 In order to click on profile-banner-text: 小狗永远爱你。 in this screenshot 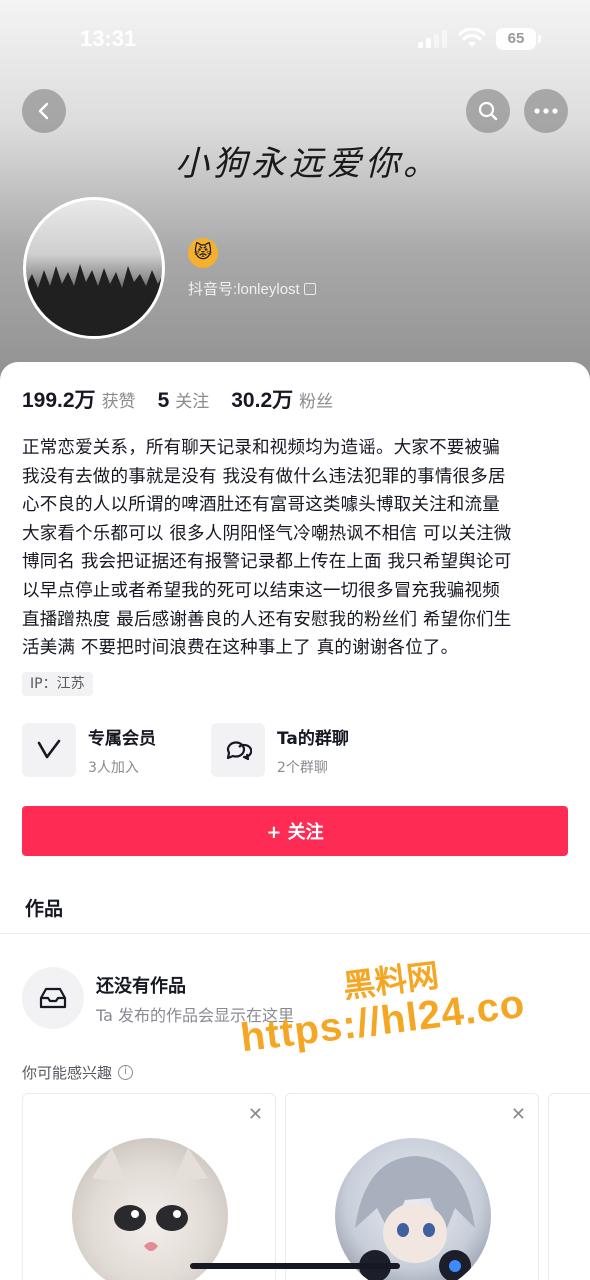, I will do `click(308, 164)`.